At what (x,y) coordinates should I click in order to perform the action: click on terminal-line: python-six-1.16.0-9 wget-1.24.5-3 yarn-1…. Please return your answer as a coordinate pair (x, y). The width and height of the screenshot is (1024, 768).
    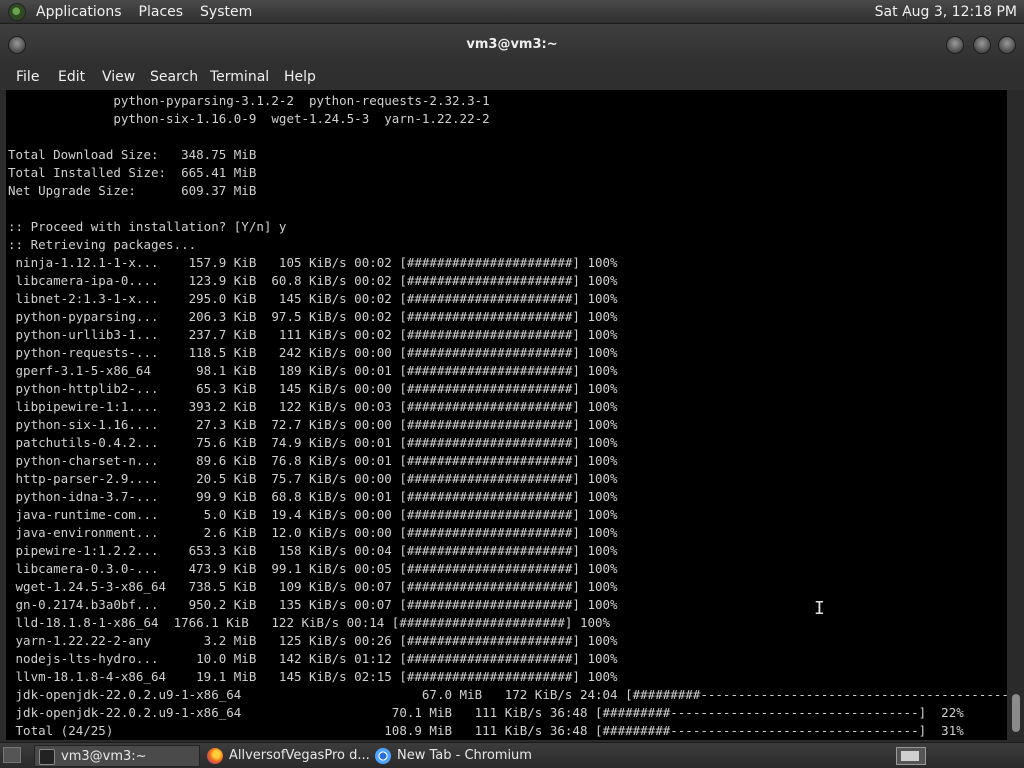
    Looking at the image, I should click on (249, 118).